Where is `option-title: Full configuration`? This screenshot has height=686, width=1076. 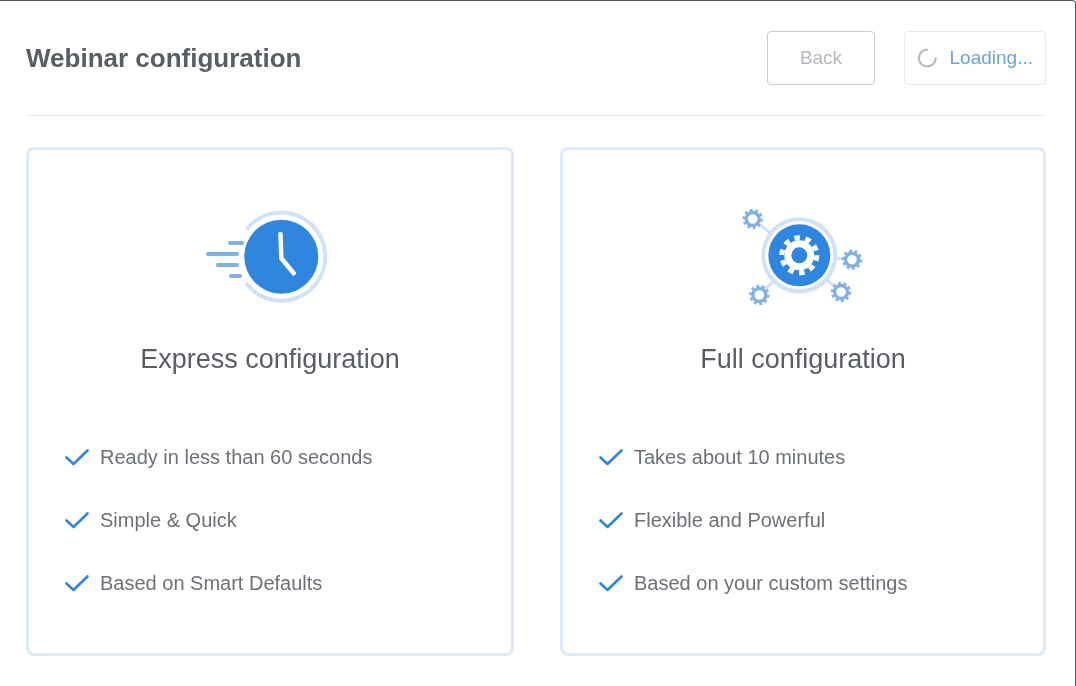 option-title: Full configuration is located at coordinates (803, 359).